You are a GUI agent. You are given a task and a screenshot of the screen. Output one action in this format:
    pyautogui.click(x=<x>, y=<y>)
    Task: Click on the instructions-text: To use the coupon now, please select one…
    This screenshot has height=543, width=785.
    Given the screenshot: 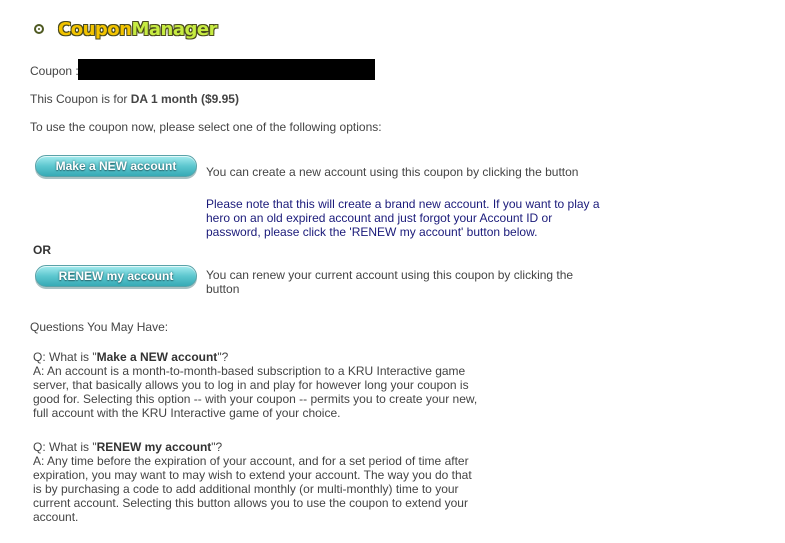 What is the action you would take?
    pyautogui.click(x=206, y=127)
    